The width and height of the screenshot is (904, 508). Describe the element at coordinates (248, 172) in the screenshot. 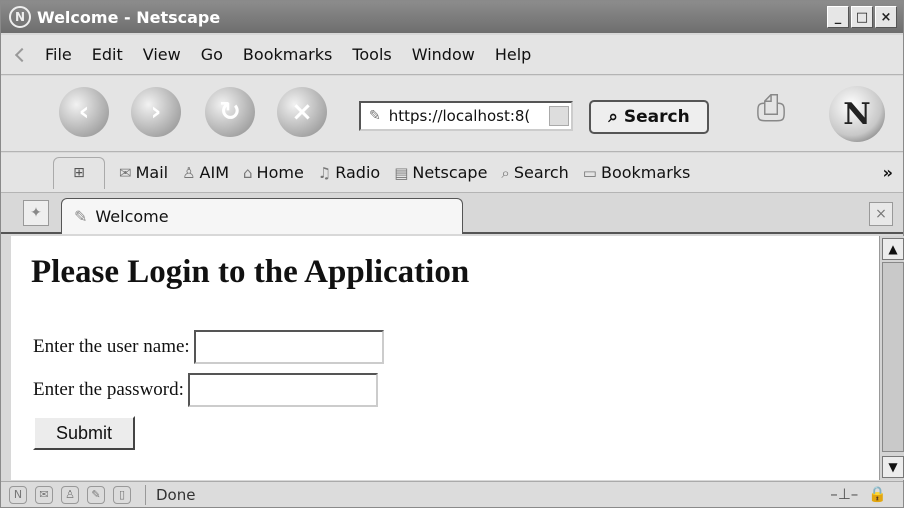

I see `home-icon: ⌂` at that location.